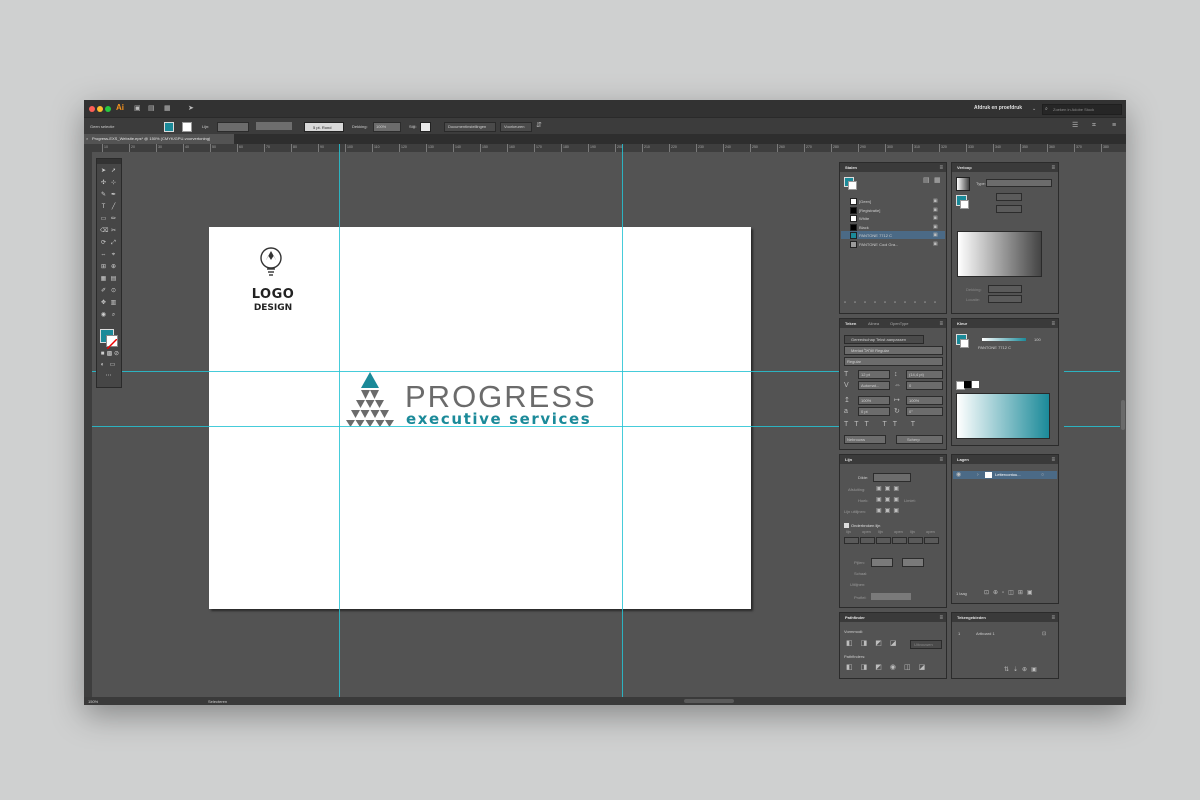 The height and width of the screenshot is (800, 1200). Describe the element at coordinates (217, 701) in the screenshot. I see `status-mode: Selecteren` at that location.